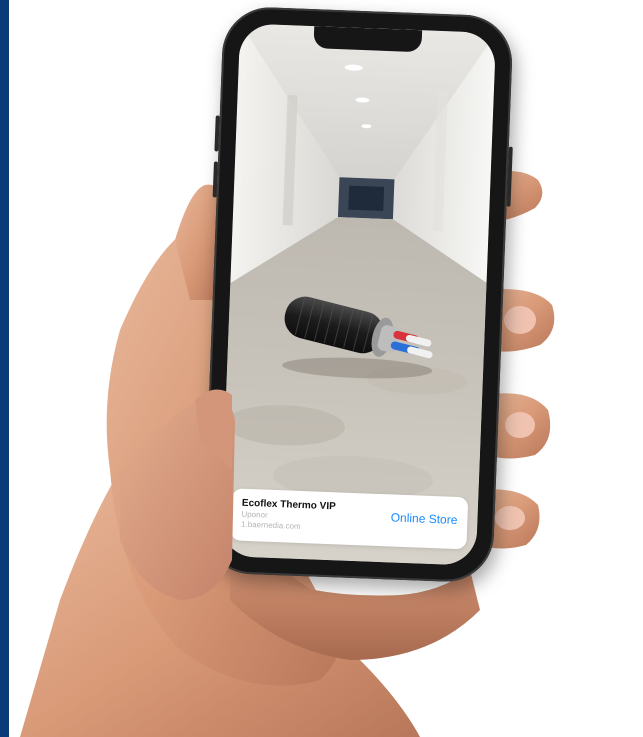  I want to click on volume-button, so click(217, 133).